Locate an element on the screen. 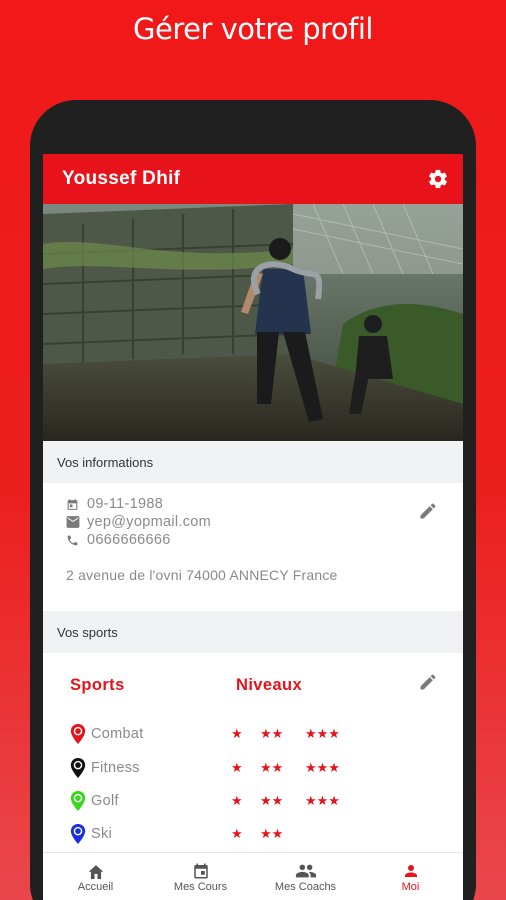 This screenshot has height=900, width=506. birthdate-row: 09-11-1988 is located at coordinates (264, 504).